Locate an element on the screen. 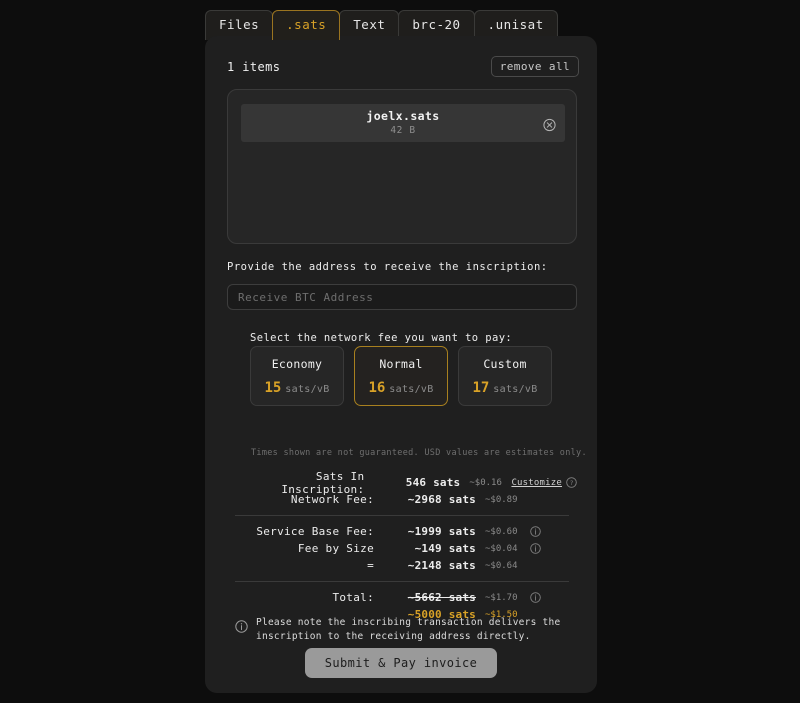 This screenshot has height=703, width=800. fee-option-normal: Normal 16 sats/vB is located at coordinates (401, 376).